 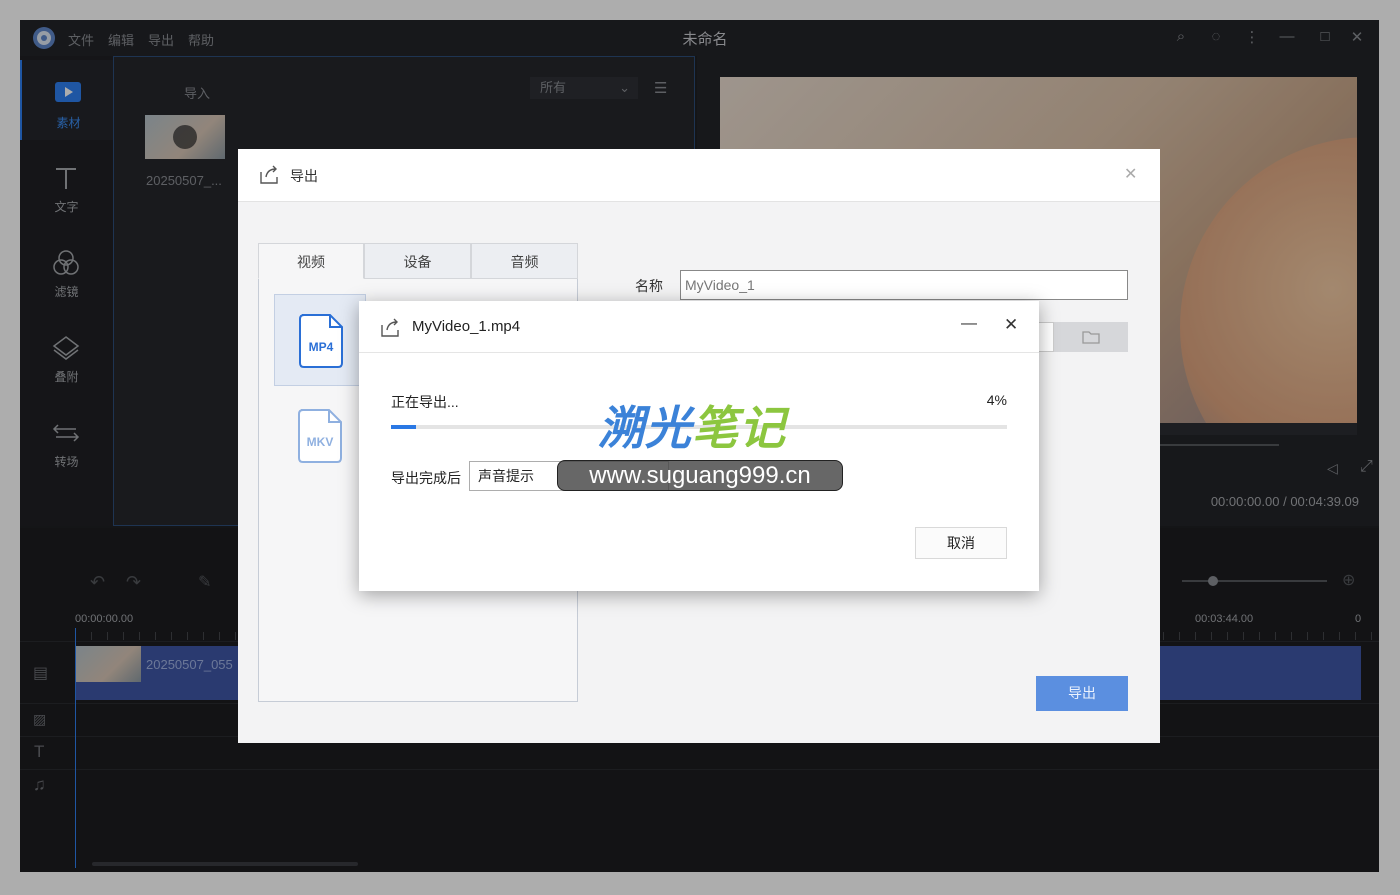 I want to click on format-mp4: MP4, so click(x=320, y=340).